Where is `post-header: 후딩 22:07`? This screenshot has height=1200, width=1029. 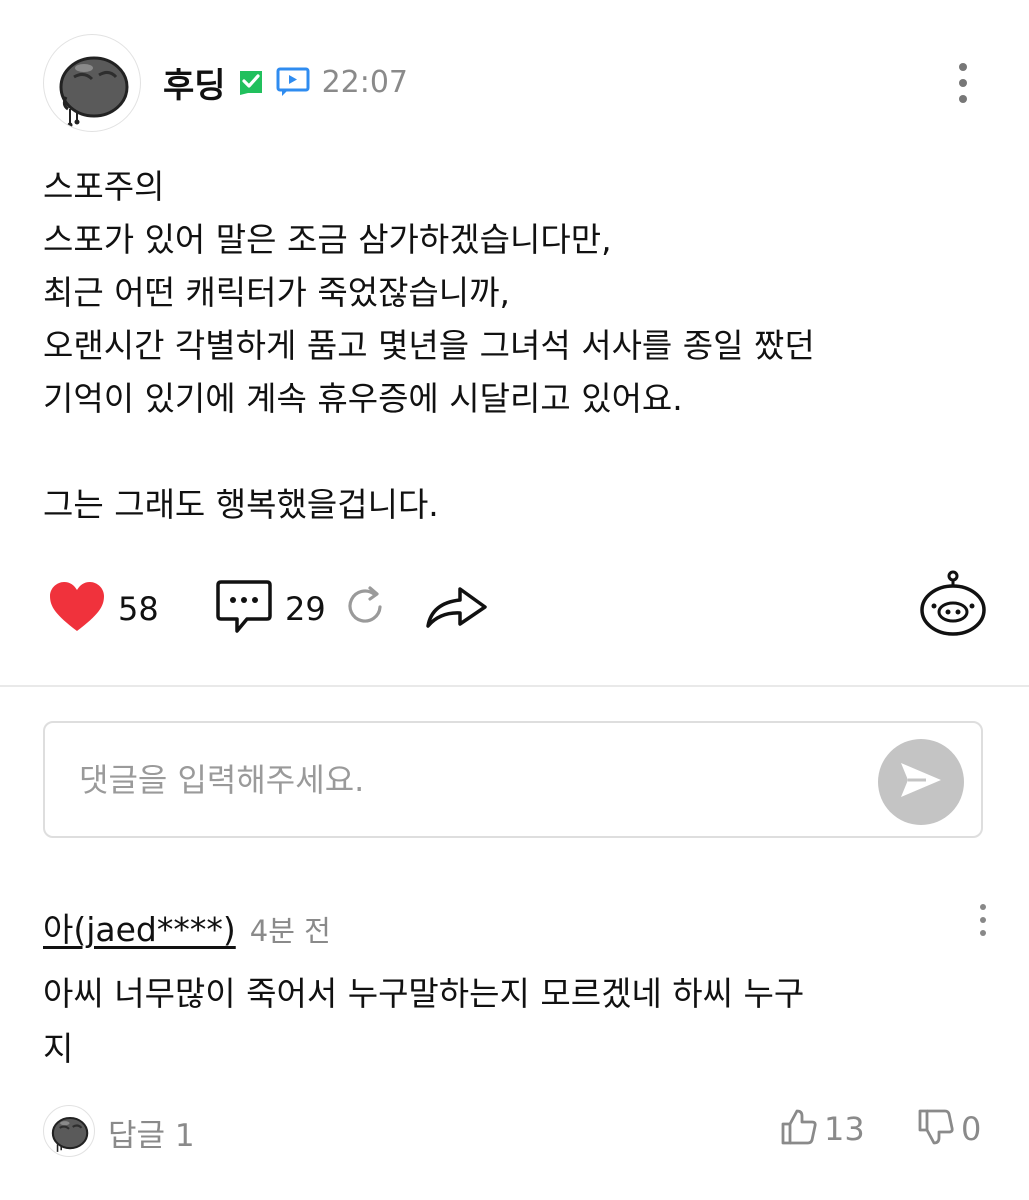 post-header: 후딩 22:07 is located at coordinates (514, 75).